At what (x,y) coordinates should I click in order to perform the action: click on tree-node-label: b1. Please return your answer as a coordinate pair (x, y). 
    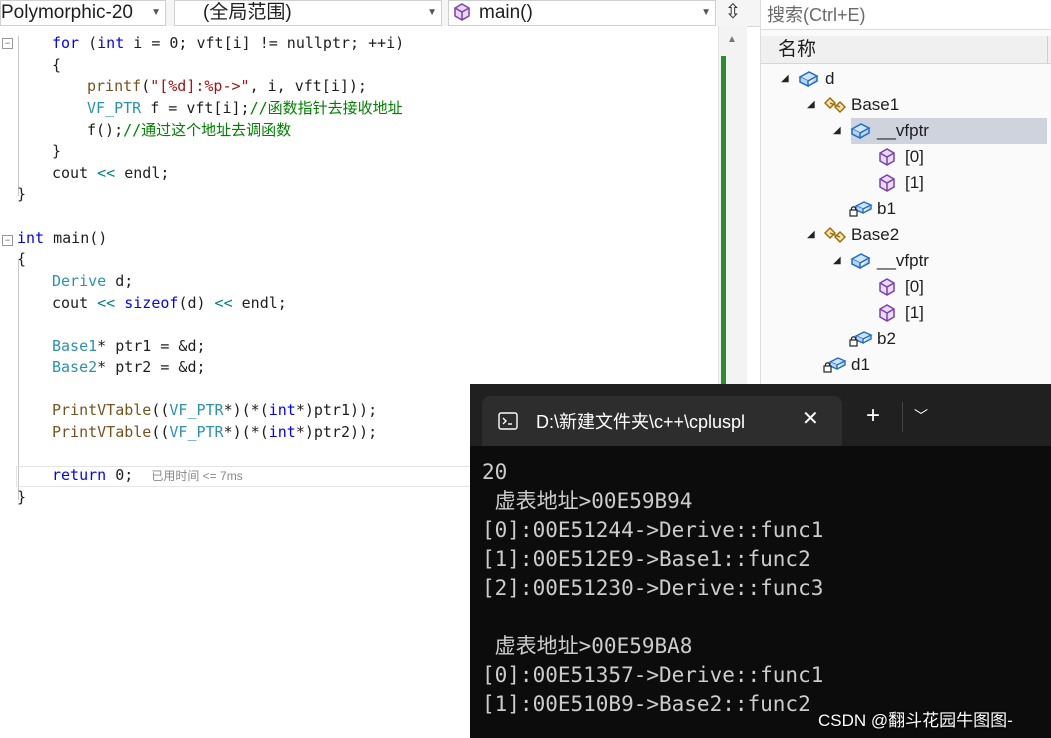
    Looking at the image, I should click on (886, 208).